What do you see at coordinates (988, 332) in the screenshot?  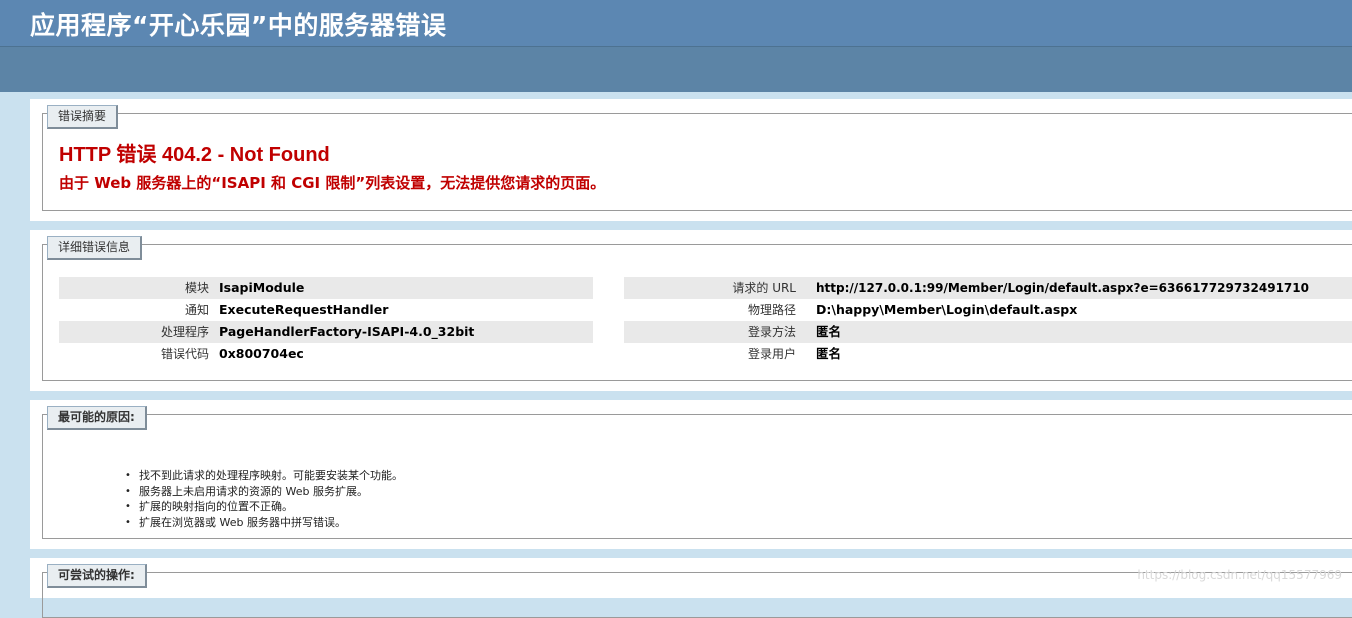 I see `detail-row-logon-method: 登录方法 匿名` at bounding box center [988, 332].